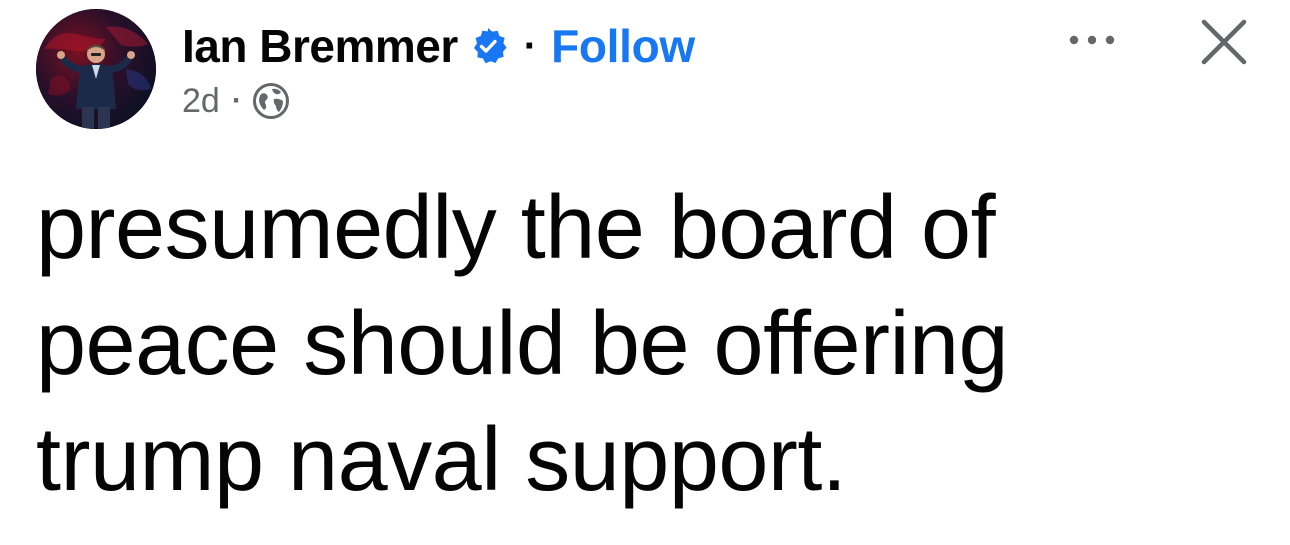  Describe the element at coordinates (516, 228) in the screenshot. I see `post-text-line: presumedly the board of` at that location.